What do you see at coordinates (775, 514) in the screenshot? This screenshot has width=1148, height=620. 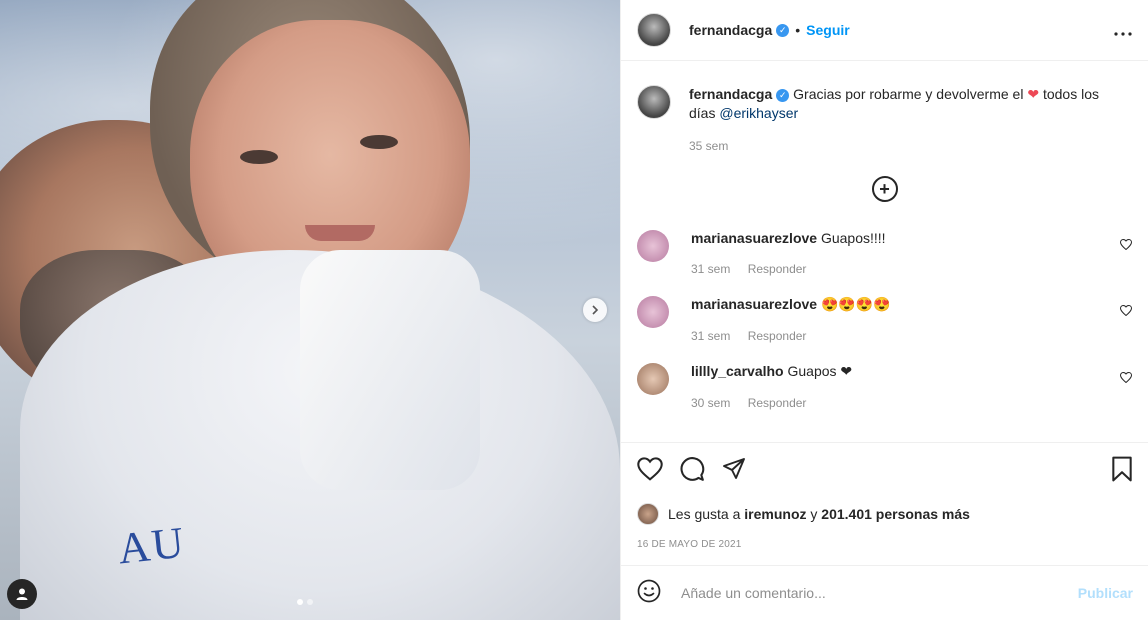 I see `liker-username: iremunoz` at bounding box center [775, 514].